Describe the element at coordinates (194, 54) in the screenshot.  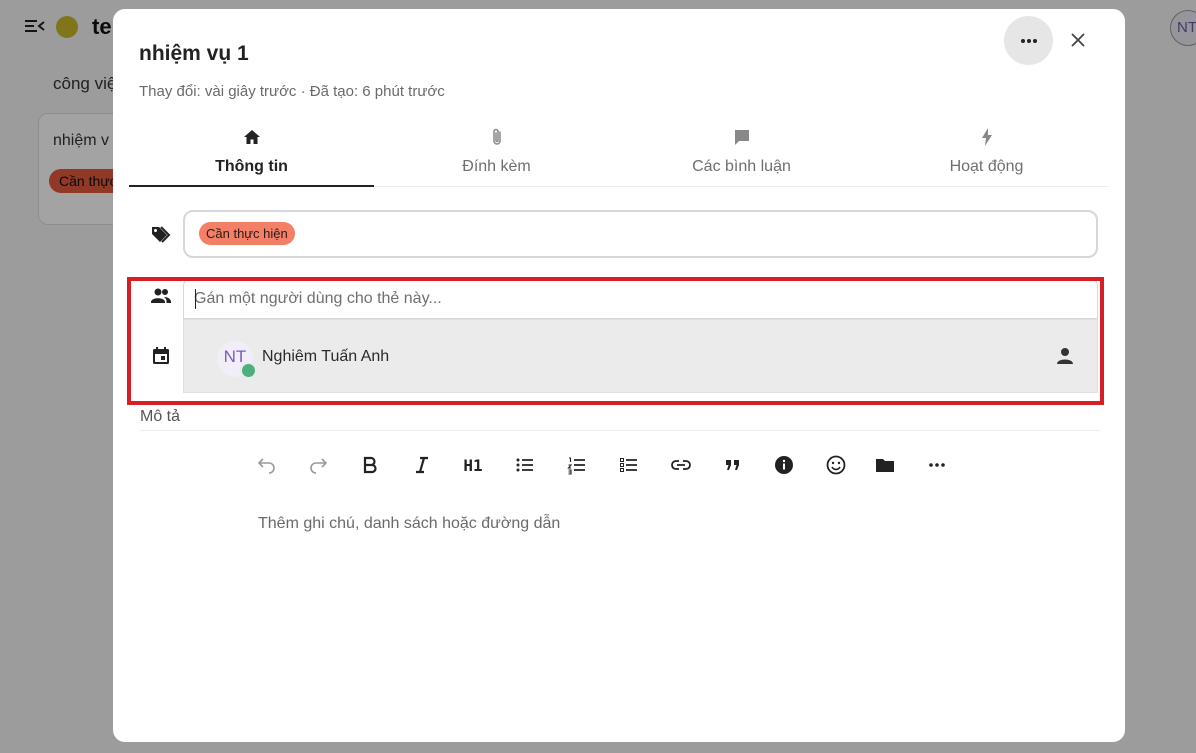
I see `card-title-heading: nhiệm vụ 1` at that location.